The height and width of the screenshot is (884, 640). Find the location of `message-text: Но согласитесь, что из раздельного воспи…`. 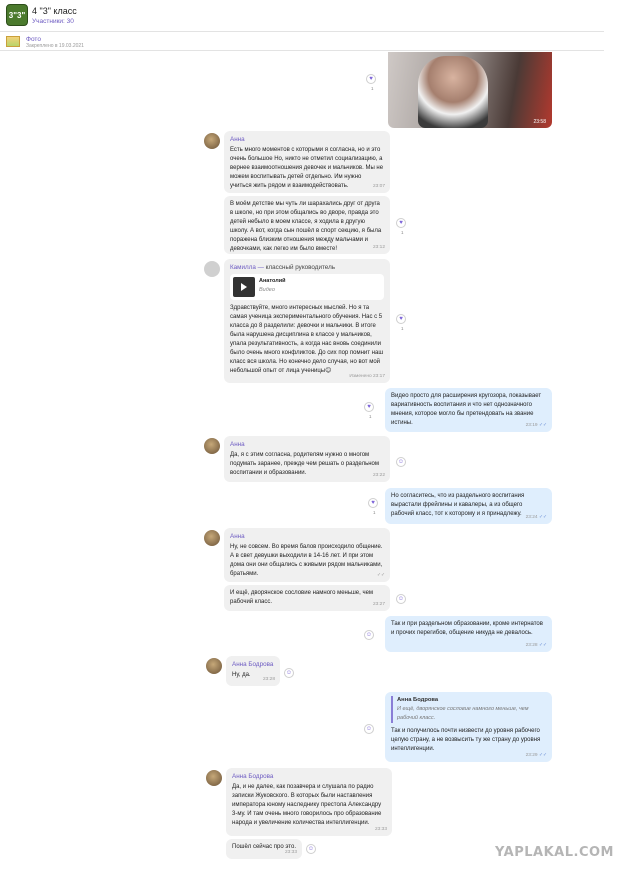

message-text: Но согласитесь, что из раздельного воспи… is located at coordinates (458, 505).